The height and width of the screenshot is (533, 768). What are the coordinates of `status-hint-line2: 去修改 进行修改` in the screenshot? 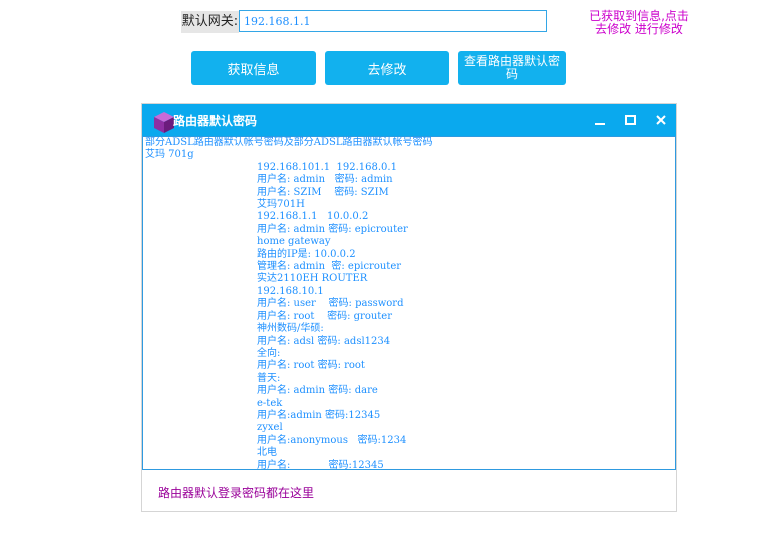 It's located at (639, 29).